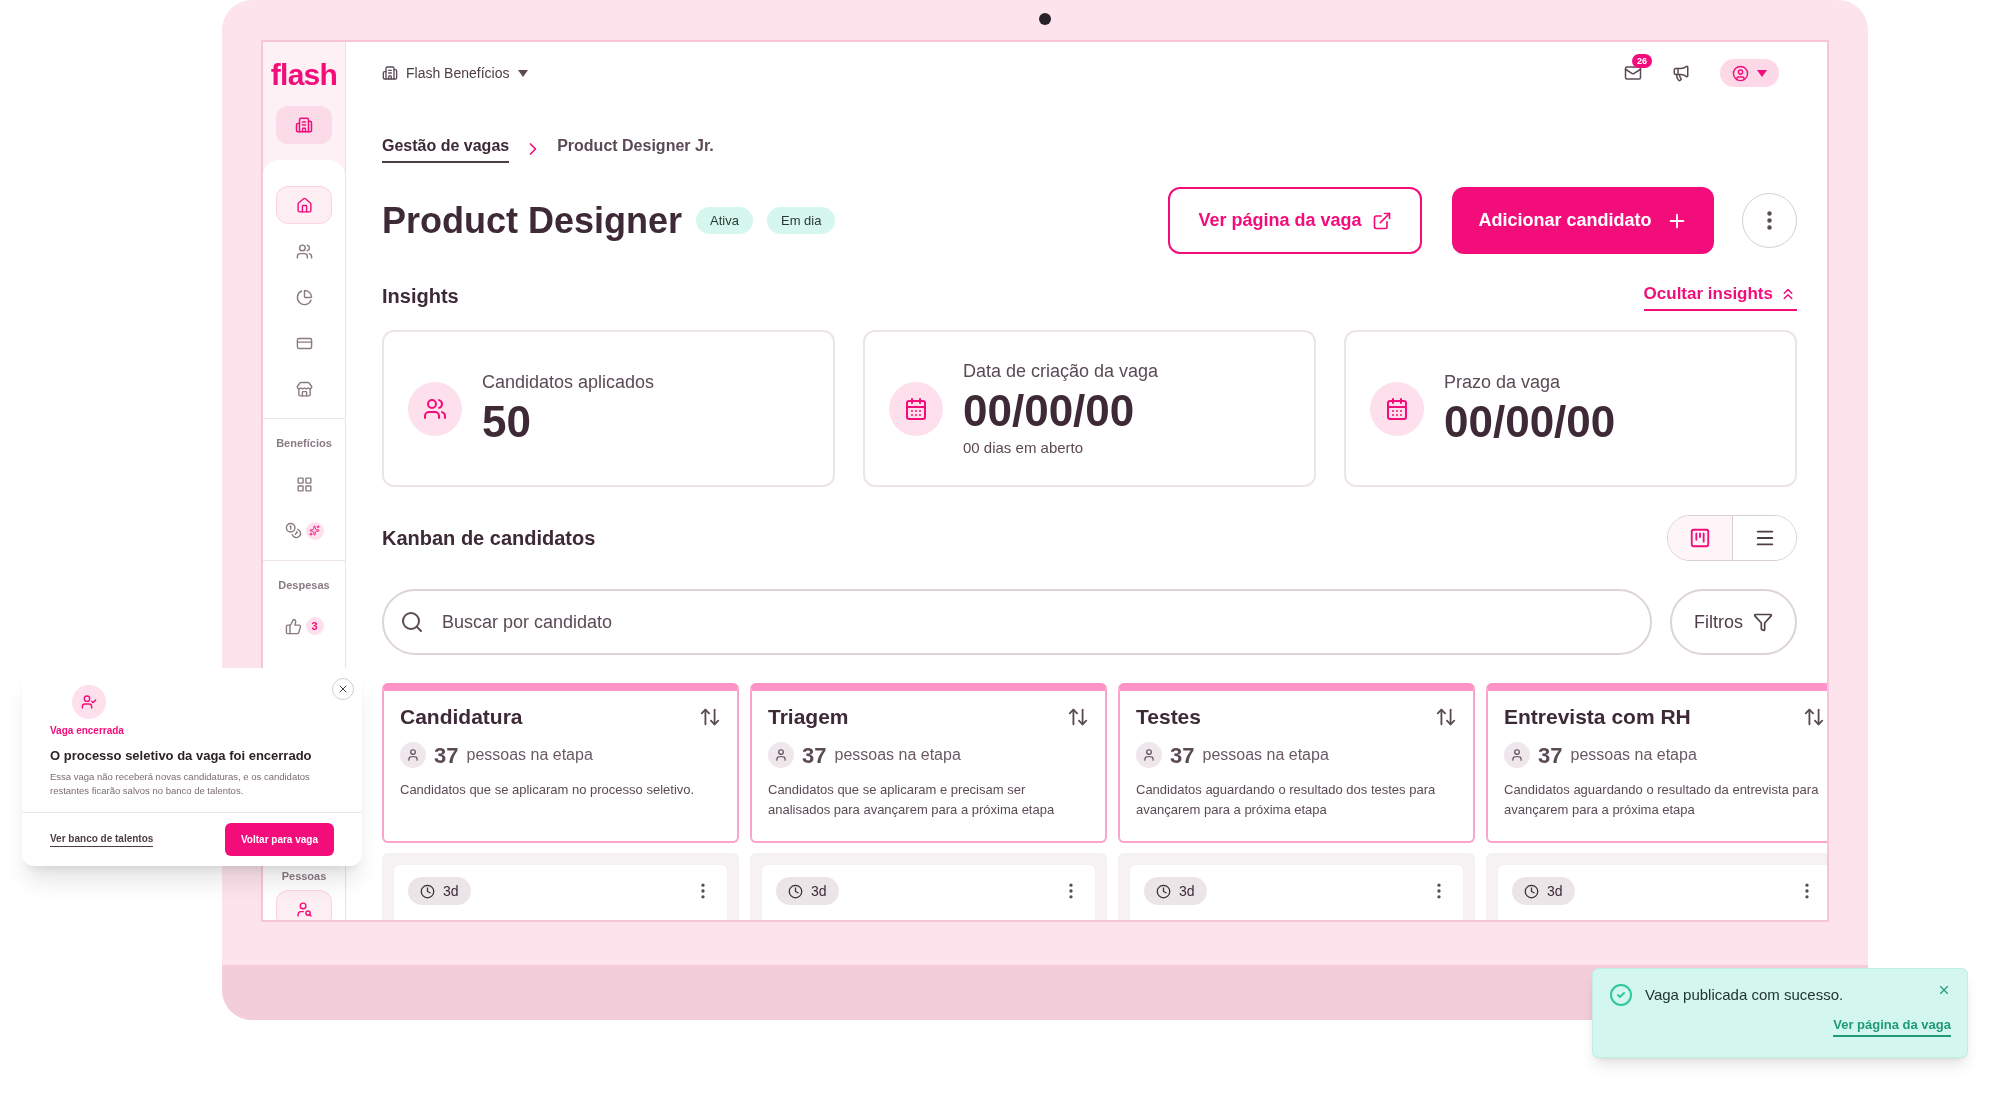 This screenshot has height=1097, width=2000. I want to click on profile-menu, so click(1749, 73).